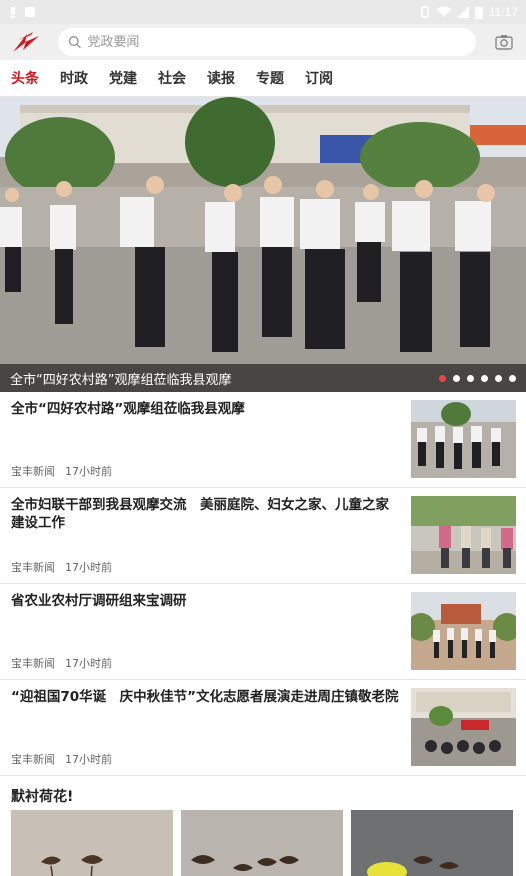  What do you see at coordinates (503, 12) in the screenshot?
I see `status-time: 11:17` at bounding box center [503, 12].